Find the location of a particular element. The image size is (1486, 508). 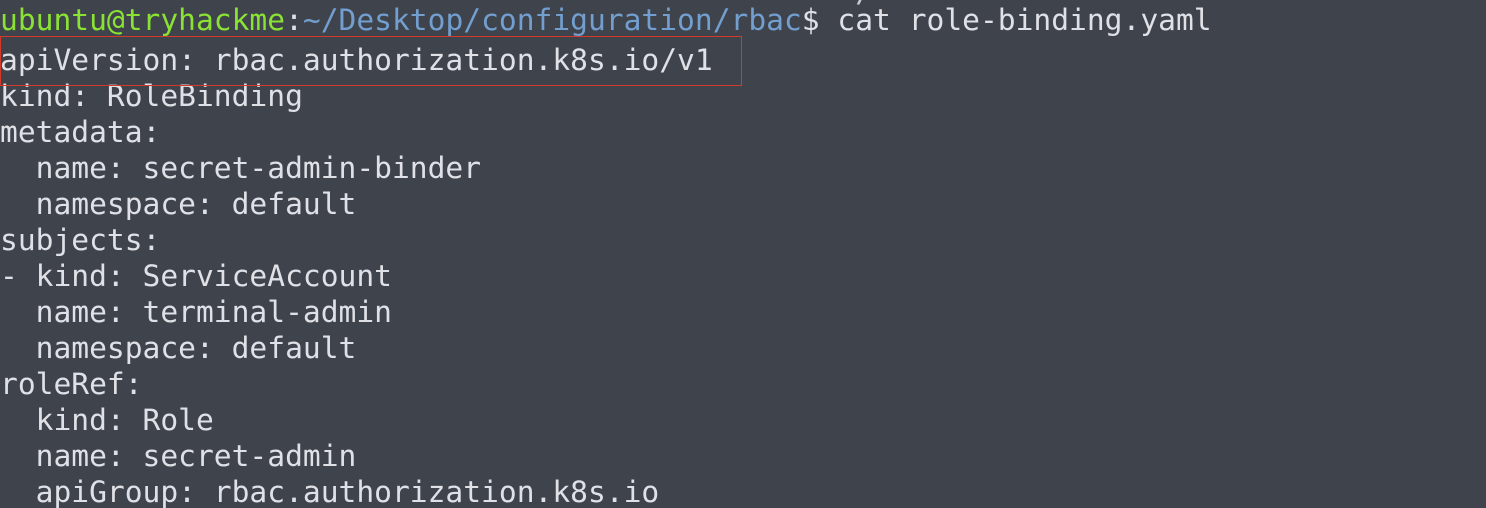

prompt-user-host: ubuntu@tryhackme is located at coordinates (143, 20).